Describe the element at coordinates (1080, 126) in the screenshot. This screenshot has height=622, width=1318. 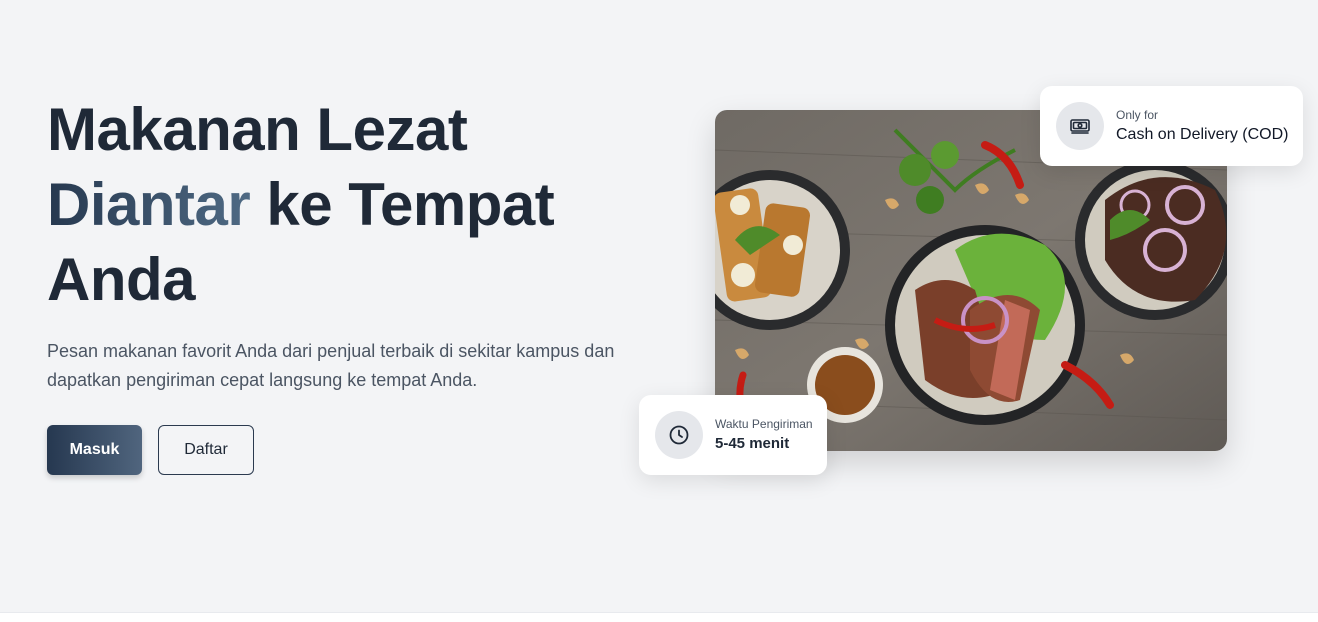
I see `cash-icon` at that location.